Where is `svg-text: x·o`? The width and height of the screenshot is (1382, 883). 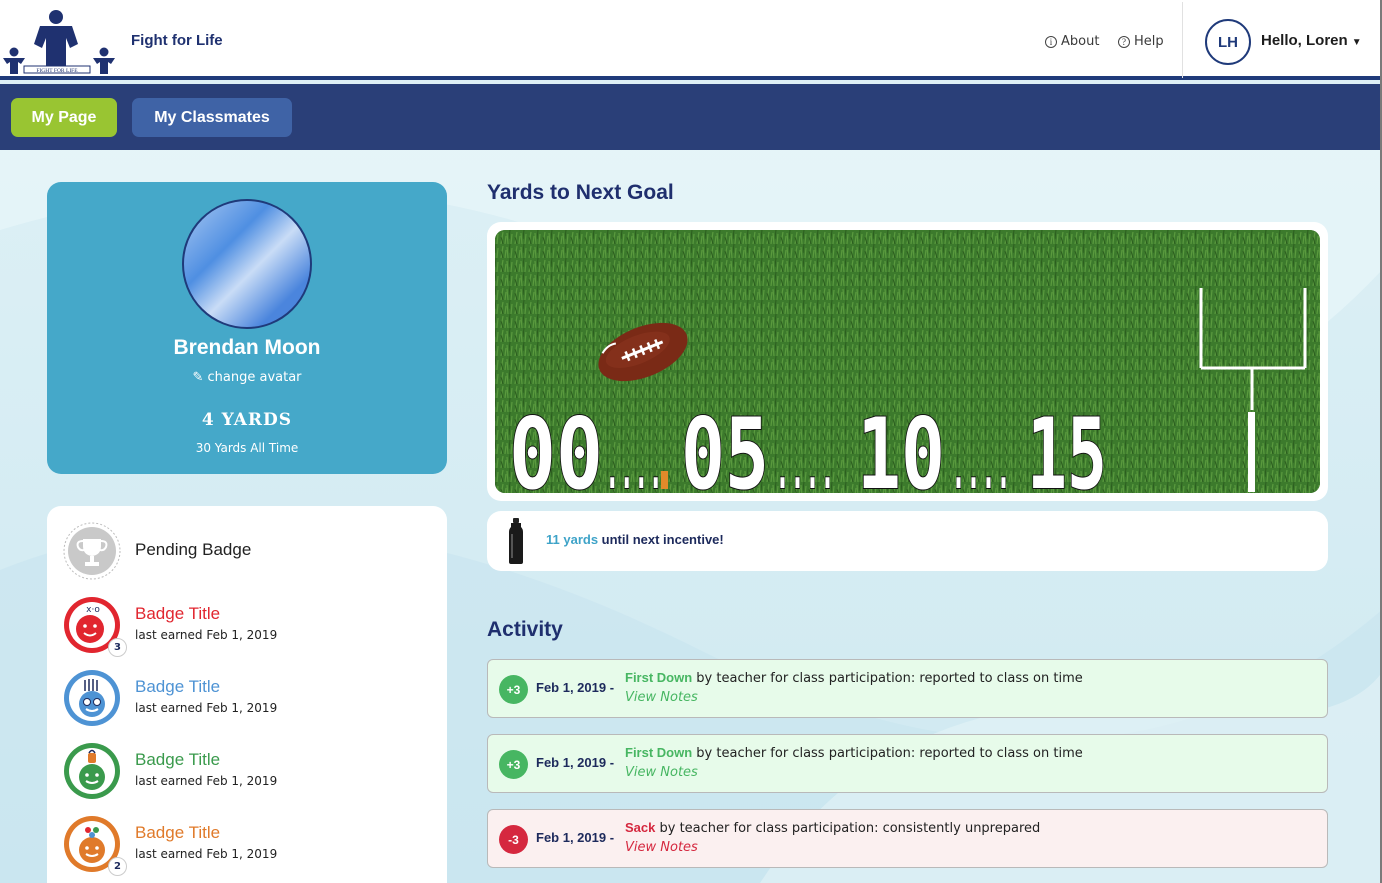 svg-text: x·o is located at coordinates (93, 610).